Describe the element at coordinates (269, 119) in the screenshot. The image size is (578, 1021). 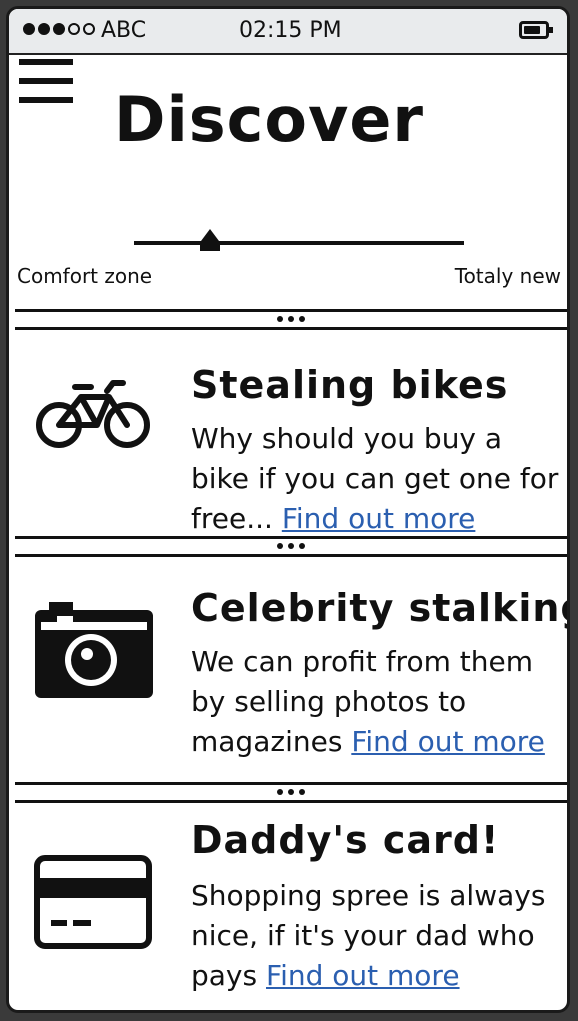
I see `page-title: Discover` at that location.